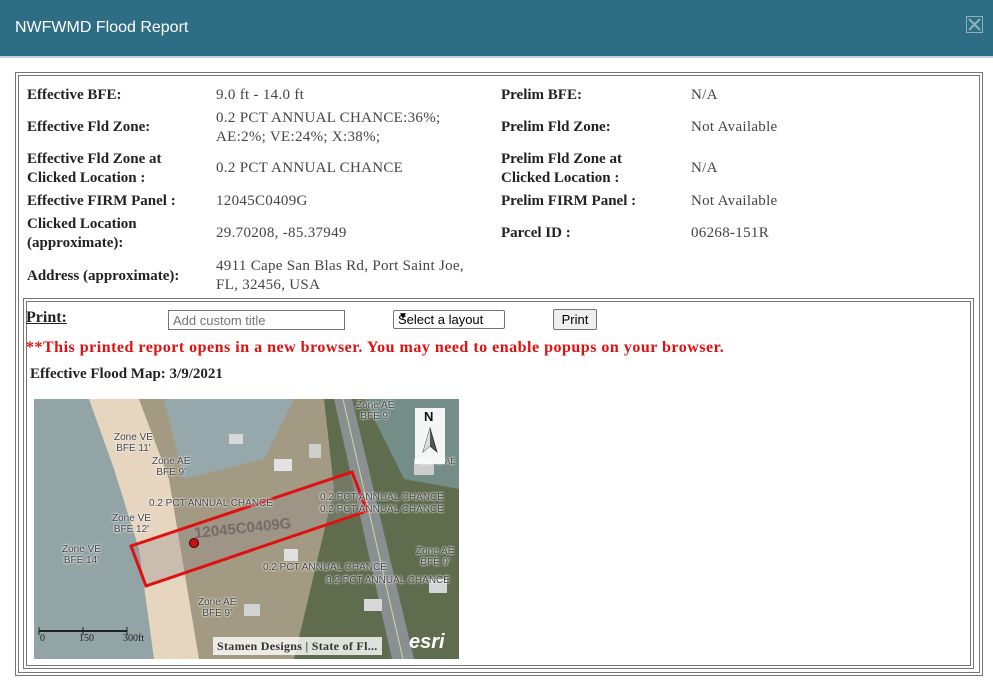 This screenshot has width=993, height=686. What do you see at coordinates (449, 319) in the screenshot?
I see `layout-select: Select a layout ▼` at bounding box center [449, 319].